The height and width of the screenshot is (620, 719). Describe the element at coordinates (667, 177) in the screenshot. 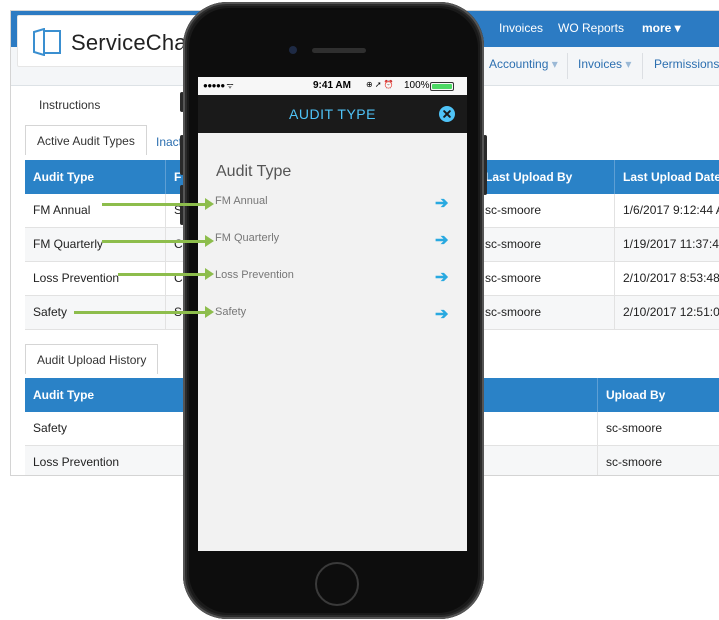

I see `column-header-last-upload-date: Last Upload Date` at that location.